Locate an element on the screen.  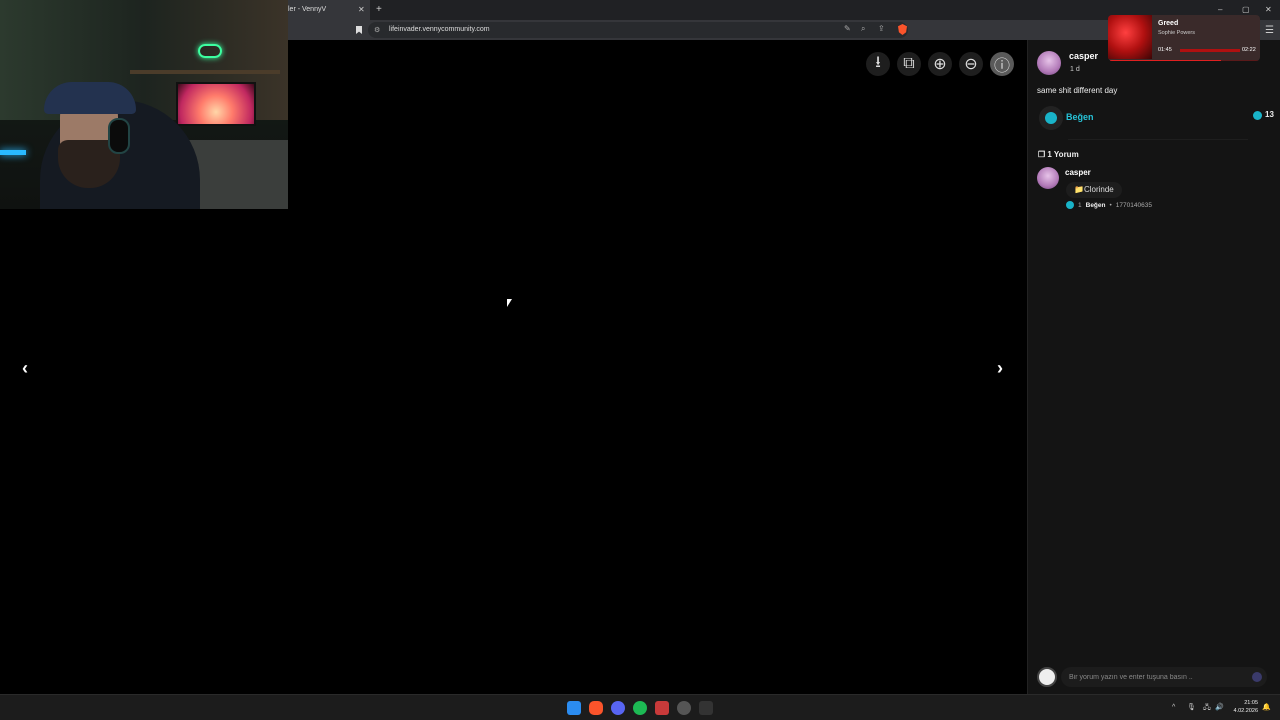
spotify-icon is located at coordinates (640, 708).